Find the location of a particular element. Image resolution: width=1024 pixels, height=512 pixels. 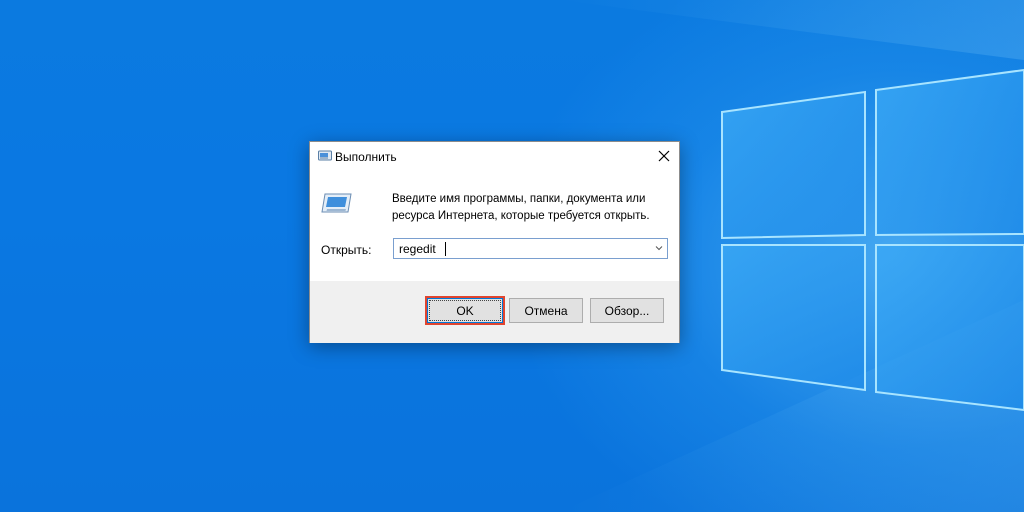

open-combobox: regedit is located at coordinates (530, 248).